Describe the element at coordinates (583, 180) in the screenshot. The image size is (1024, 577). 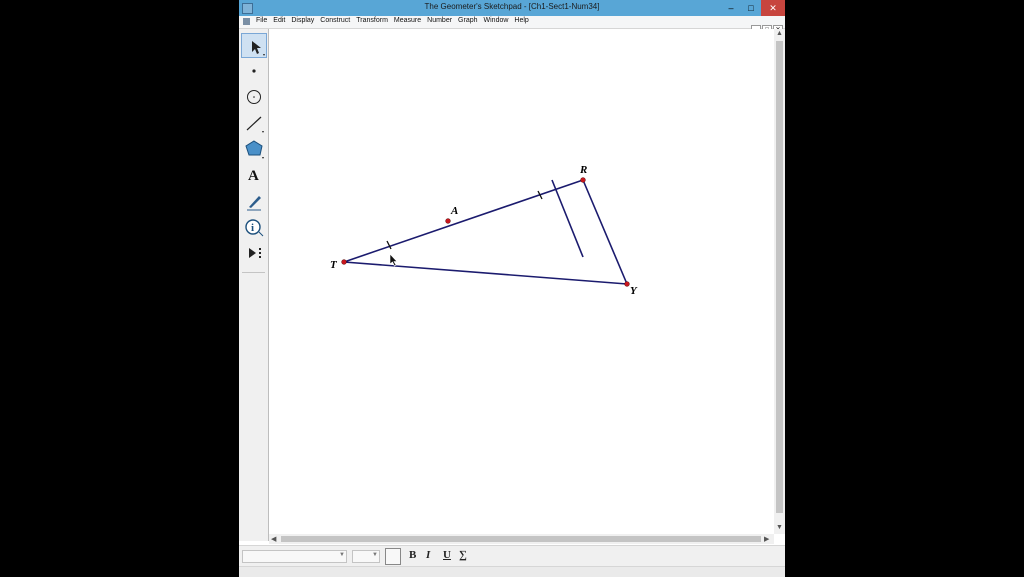
I see `point-r` at that location.